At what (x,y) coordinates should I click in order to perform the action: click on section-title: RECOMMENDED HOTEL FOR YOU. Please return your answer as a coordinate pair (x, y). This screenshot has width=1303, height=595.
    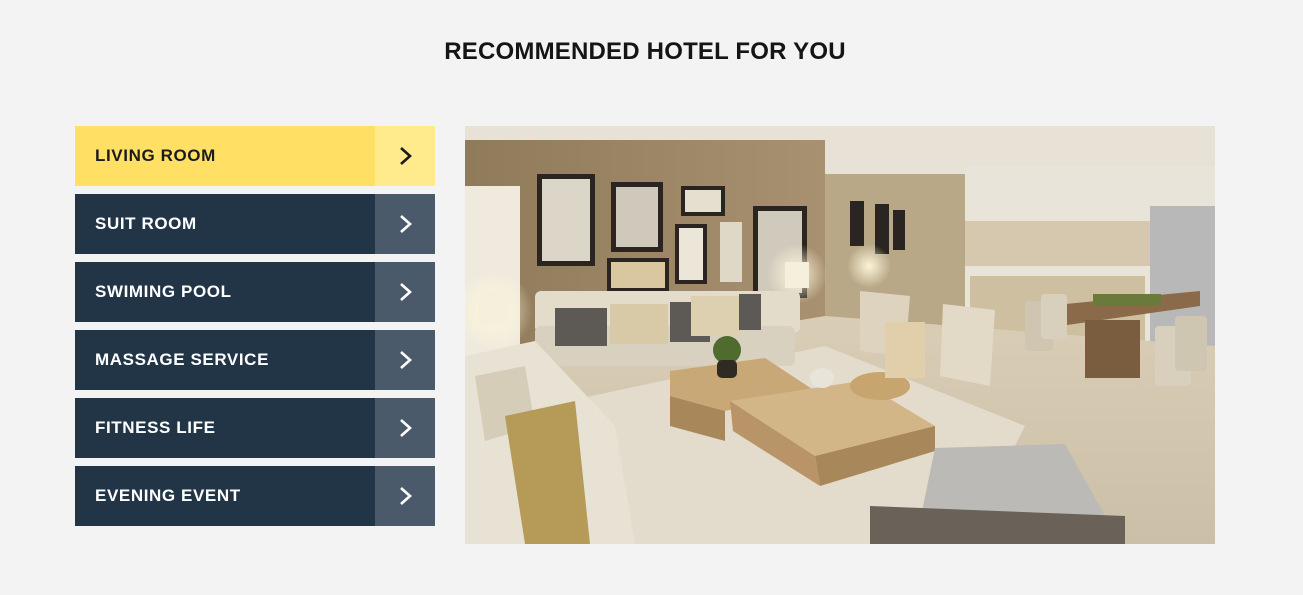
    Looking at the image, I should click on (645, 51).